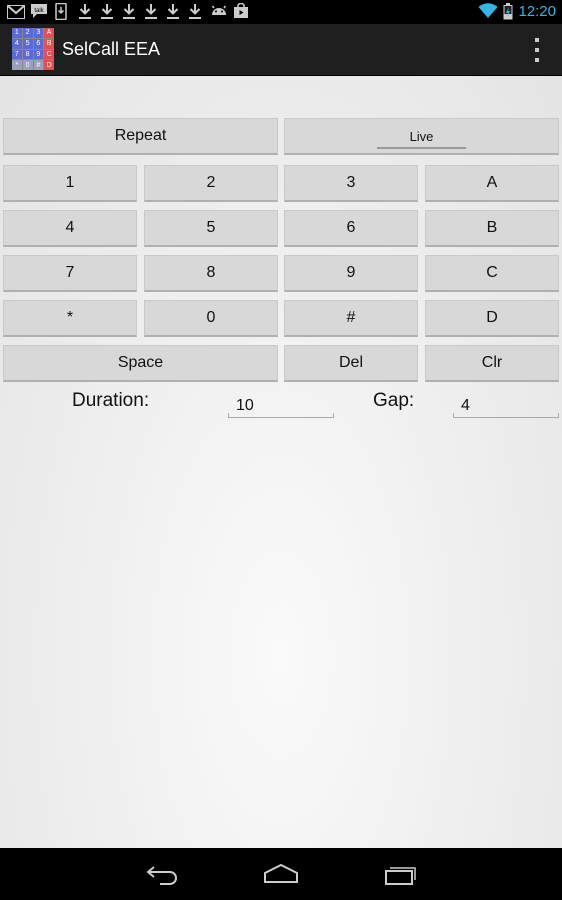 The image size is (562, 900). I want to click on app-icon-cell: 2, so click(27, 33).